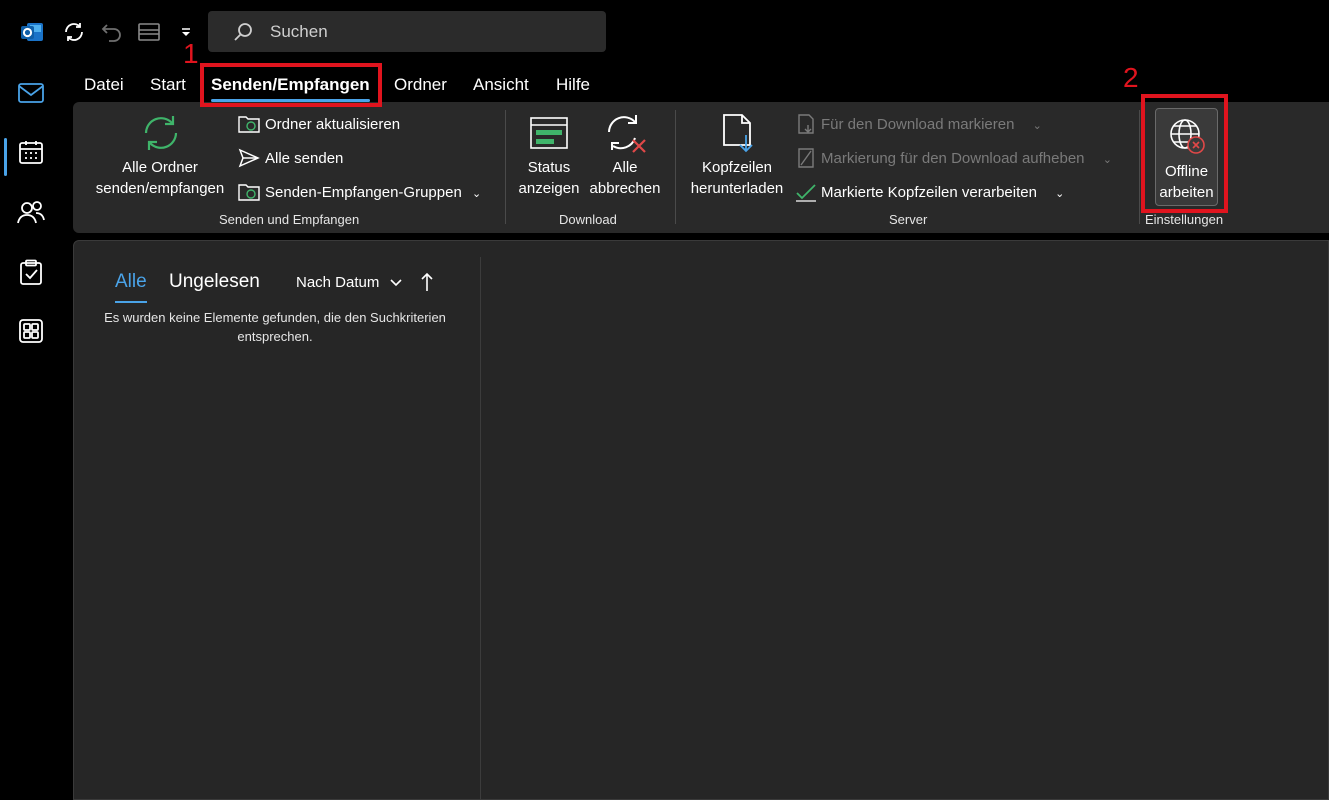 The width and height of the screenshot is (1329, 800). What do you see at coordinates (573, 85) in the screenshot?
I see `tab-hilfe: Hilfe` at bounding box center [573, 85].